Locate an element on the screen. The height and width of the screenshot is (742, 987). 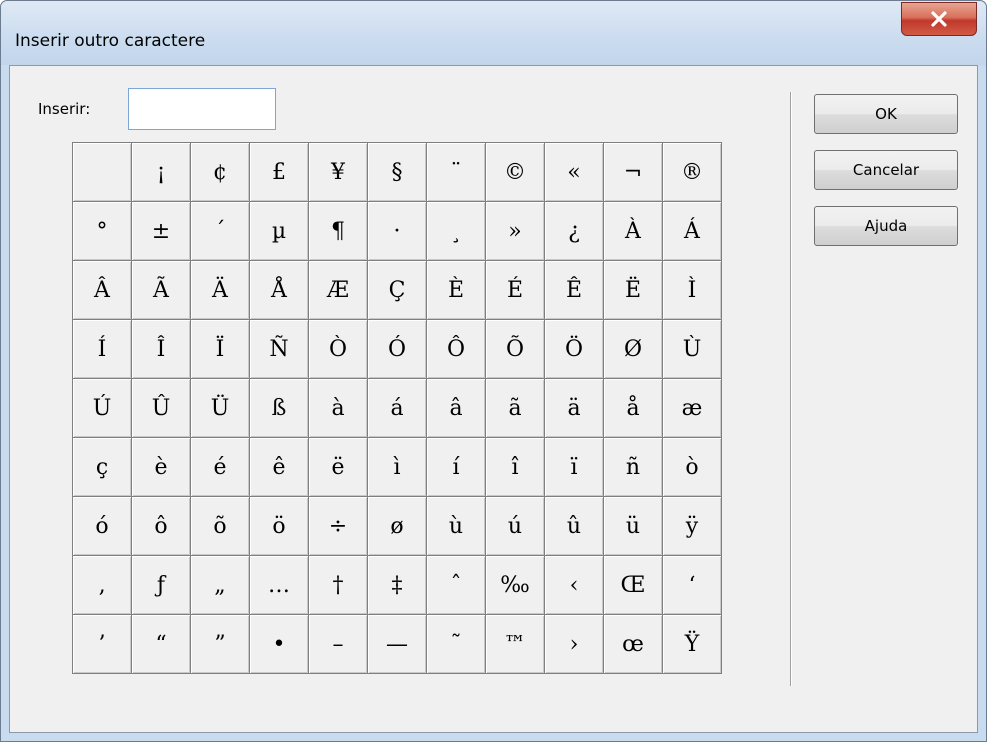
character-cell: í is located at coordinates (456, 467).